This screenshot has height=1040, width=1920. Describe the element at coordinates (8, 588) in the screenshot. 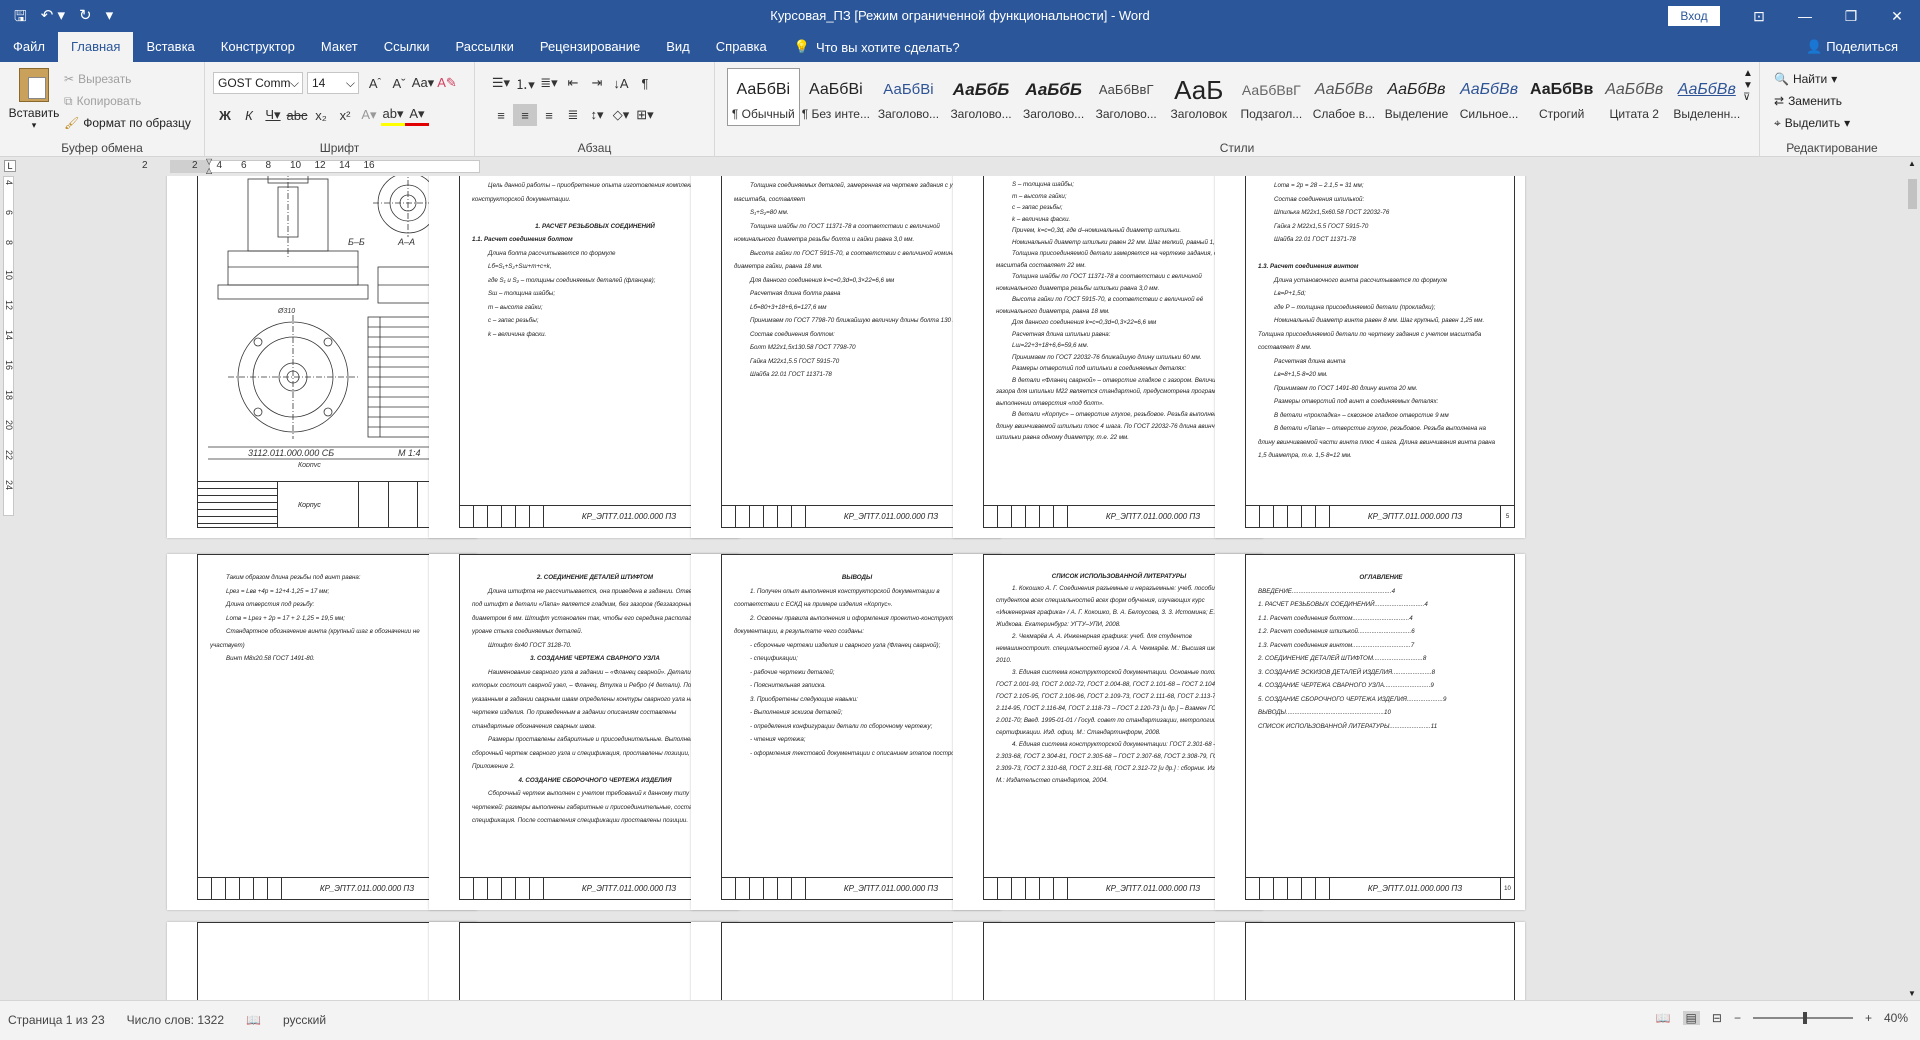

I see `vertical-ruler: 4 6 8 10 12 14 16 18 20 22 24` at that location.